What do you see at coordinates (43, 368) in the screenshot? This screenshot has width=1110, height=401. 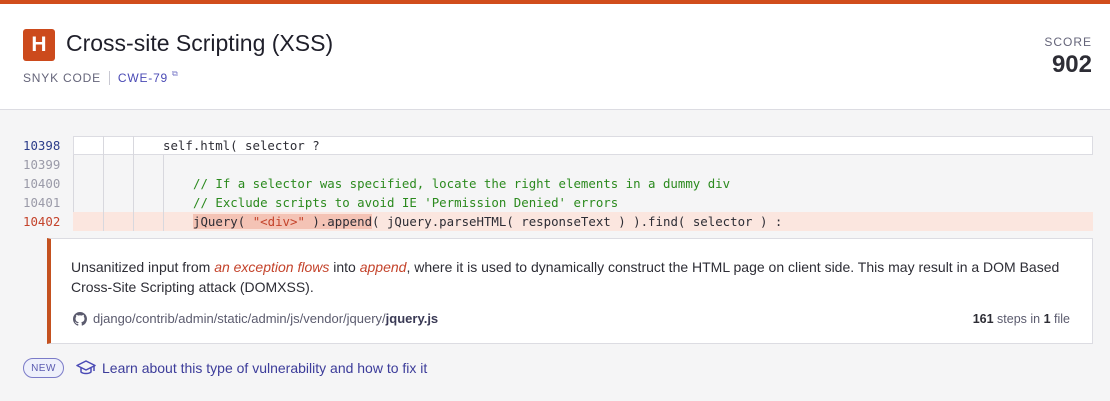 I see `new-badge: NEW` at bounding box center [43, 368].